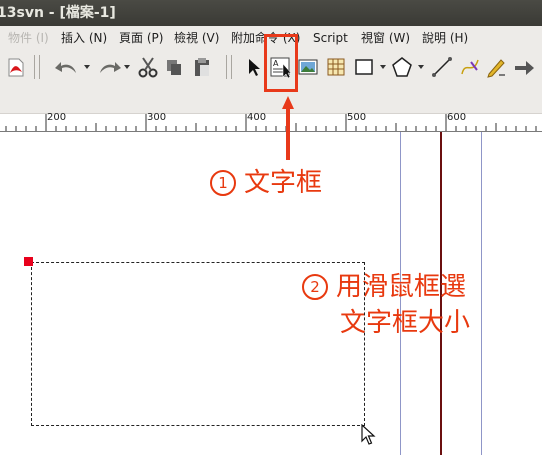 The image size is (542, 455). Describe the element at coordinates (223, 183) in the screenshot. I see `step-number-badge: 1` at that location.